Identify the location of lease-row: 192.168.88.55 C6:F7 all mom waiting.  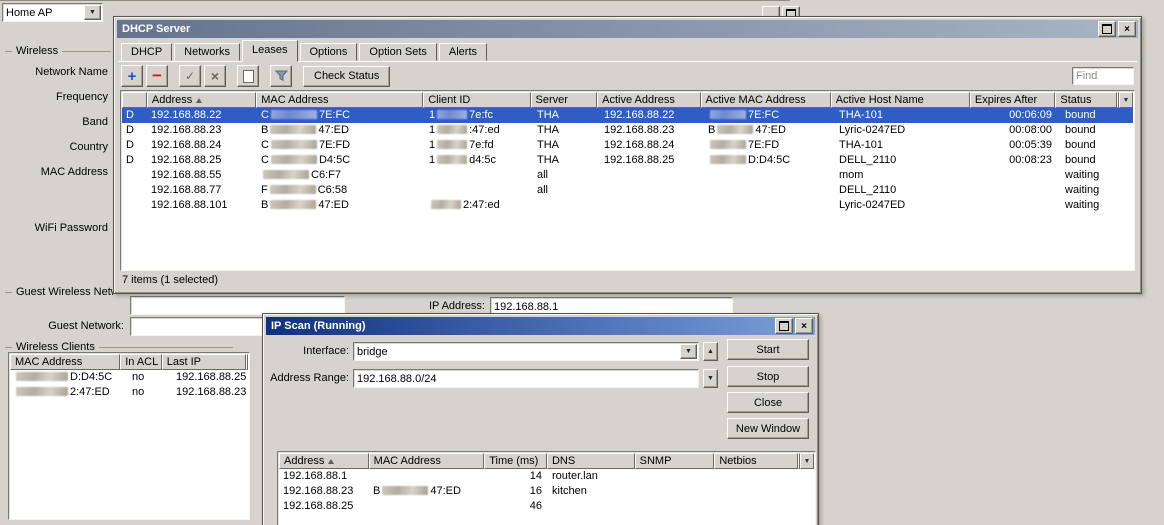
(627, 175).